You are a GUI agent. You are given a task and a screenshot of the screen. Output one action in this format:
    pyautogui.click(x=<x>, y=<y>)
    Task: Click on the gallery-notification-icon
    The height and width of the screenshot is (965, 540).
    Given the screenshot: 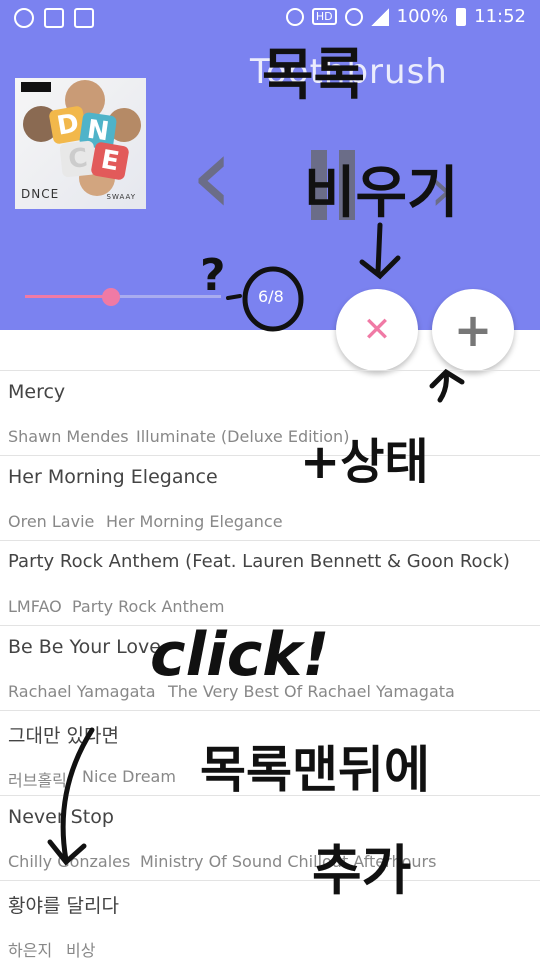 What is the action you would take?
    pyautogui.click(x=54, y=18)
    